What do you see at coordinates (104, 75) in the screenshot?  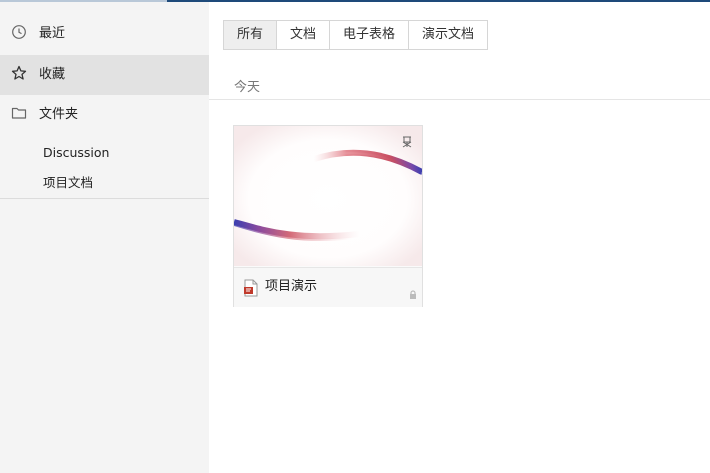 I see `sidebar-item-favorites: 收藏` at bounding box center [104, 75].